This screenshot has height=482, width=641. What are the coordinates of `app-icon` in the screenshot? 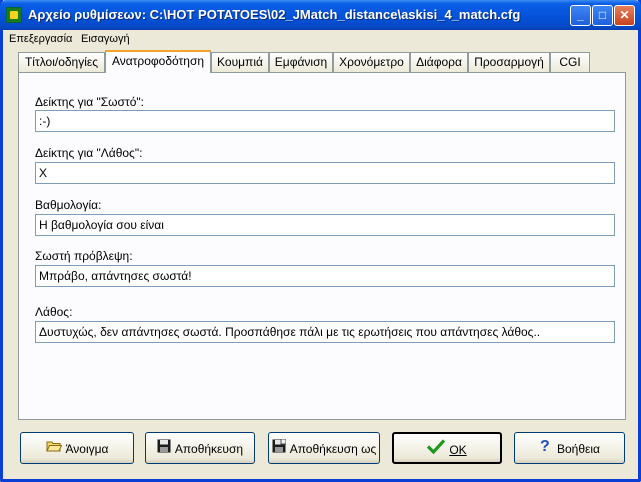 It's located at (14, 15).